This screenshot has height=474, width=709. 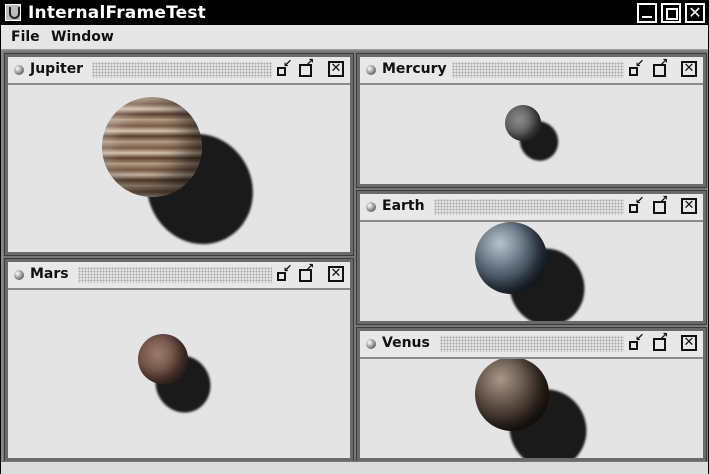 I want to click on planet-jupiter, so click(x=152, y=147).